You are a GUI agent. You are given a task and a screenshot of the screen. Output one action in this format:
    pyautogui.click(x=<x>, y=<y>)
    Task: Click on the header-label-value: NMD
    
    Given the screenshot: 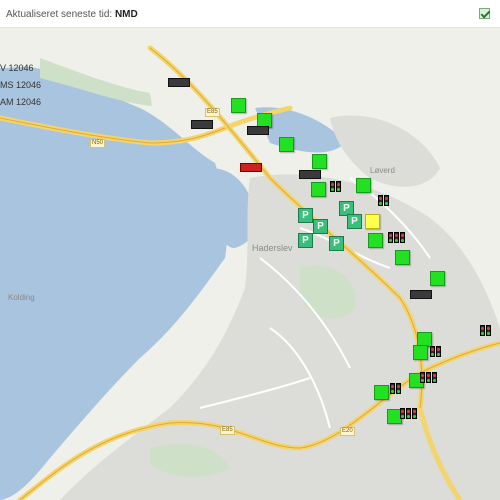 What is the action you would take?
    pyautogui.click(x=126, y=14)
    